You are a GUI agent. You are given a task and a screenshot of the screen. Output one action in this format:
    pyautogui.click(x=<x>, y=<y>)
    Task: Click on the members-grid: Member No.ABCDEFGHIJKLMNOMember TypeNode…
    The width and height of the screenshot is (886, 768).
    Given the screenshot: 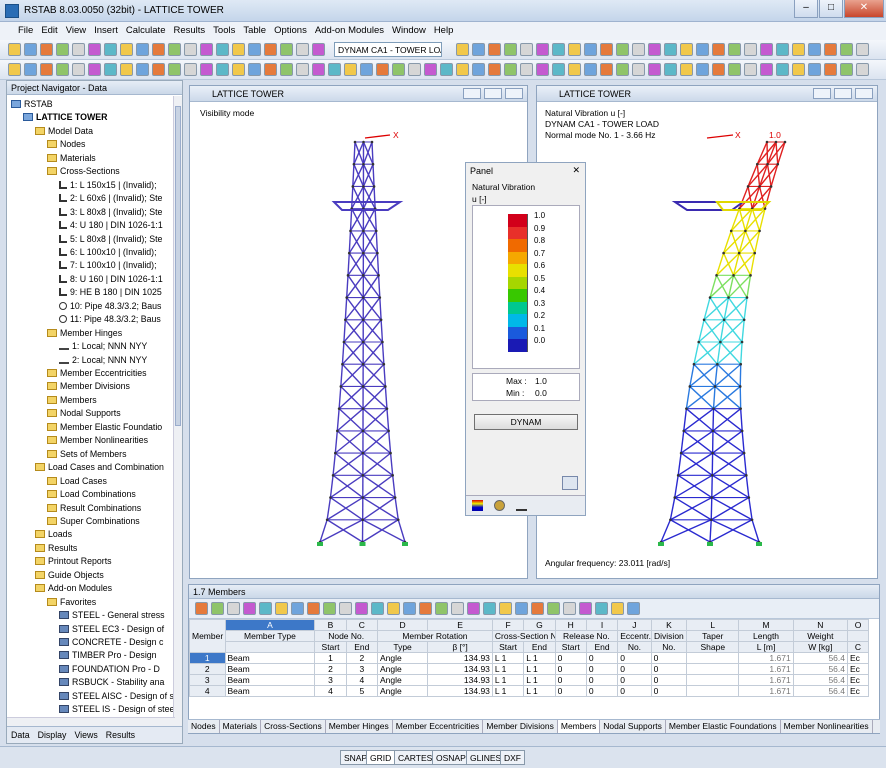 What is the action you would take?
    pyautogui.click(x=529, y=658)
    